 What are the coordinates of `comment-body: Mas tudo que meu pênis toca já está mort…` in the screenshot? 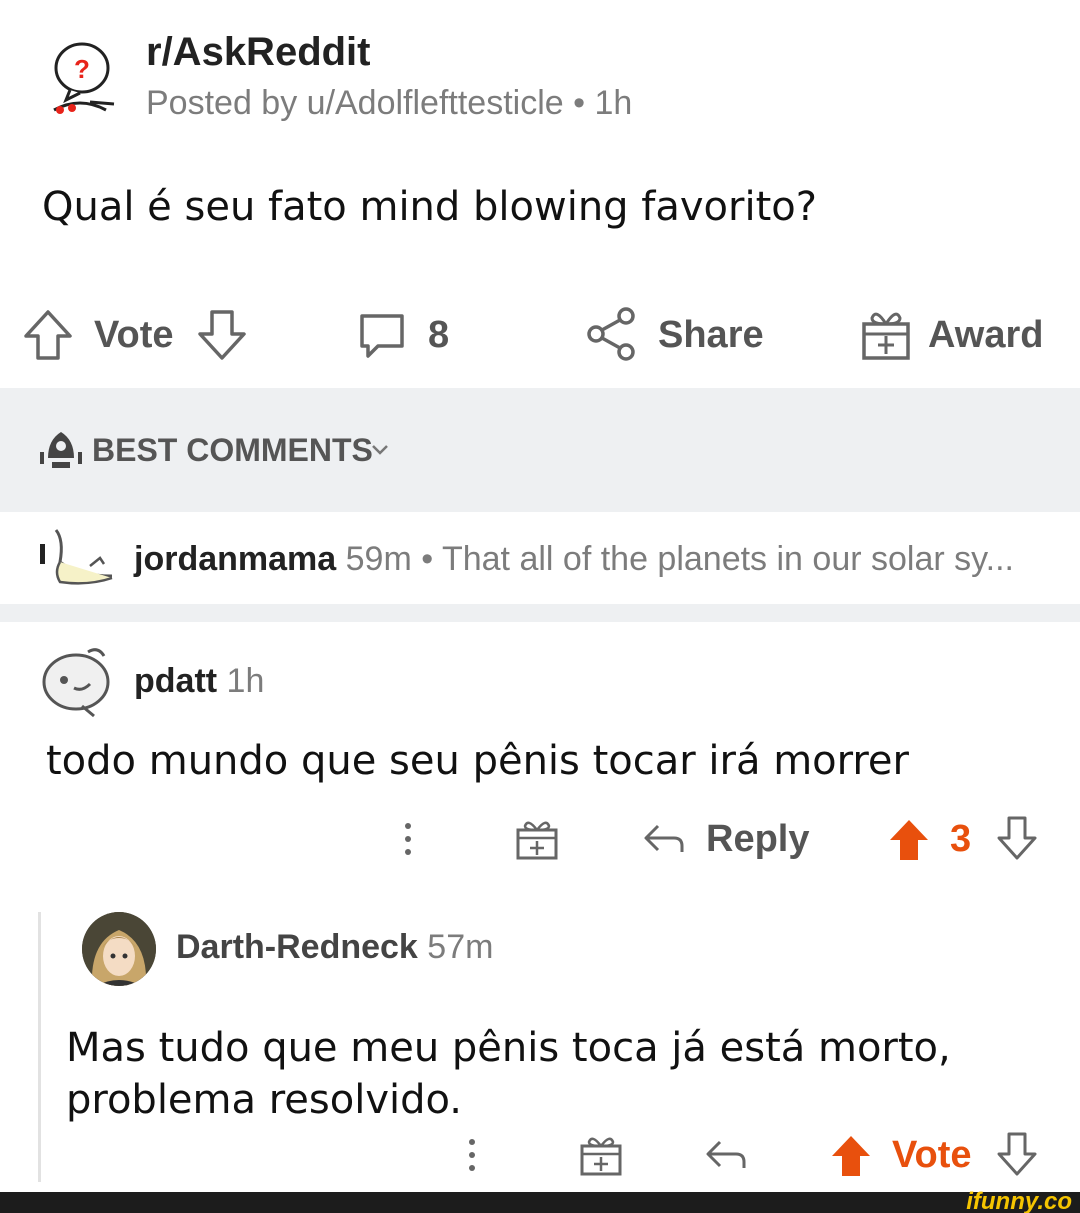 It's located at (508, 1074).